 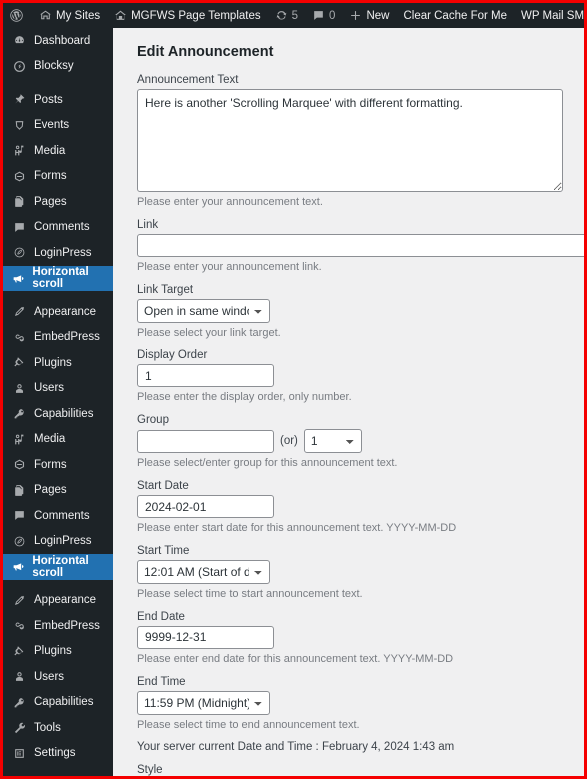 I want to click on plugins-icon, so click(x=19, y=651).